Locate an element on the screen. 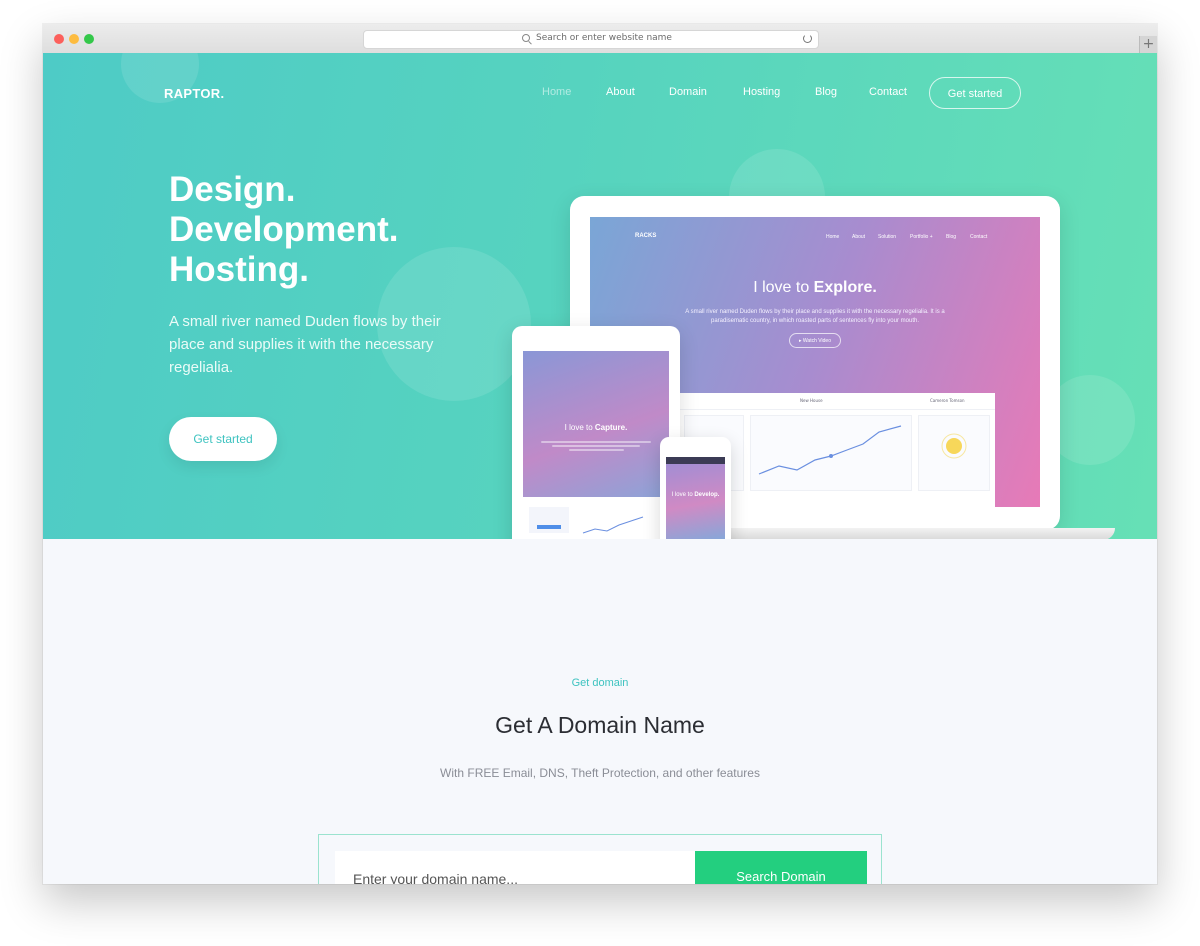 The image size is (1200, 946). tablet-title-emph: Capture. is located at coordinates (611, 427).